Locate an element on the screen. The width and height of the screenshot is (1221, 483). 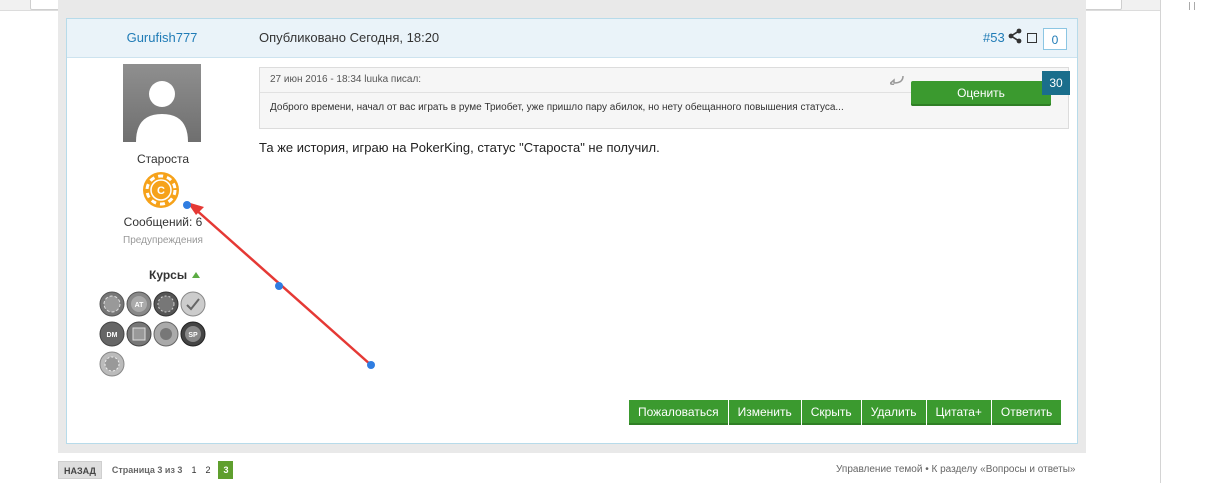
courses-label: Курсы is located at coordinates (168, 275).